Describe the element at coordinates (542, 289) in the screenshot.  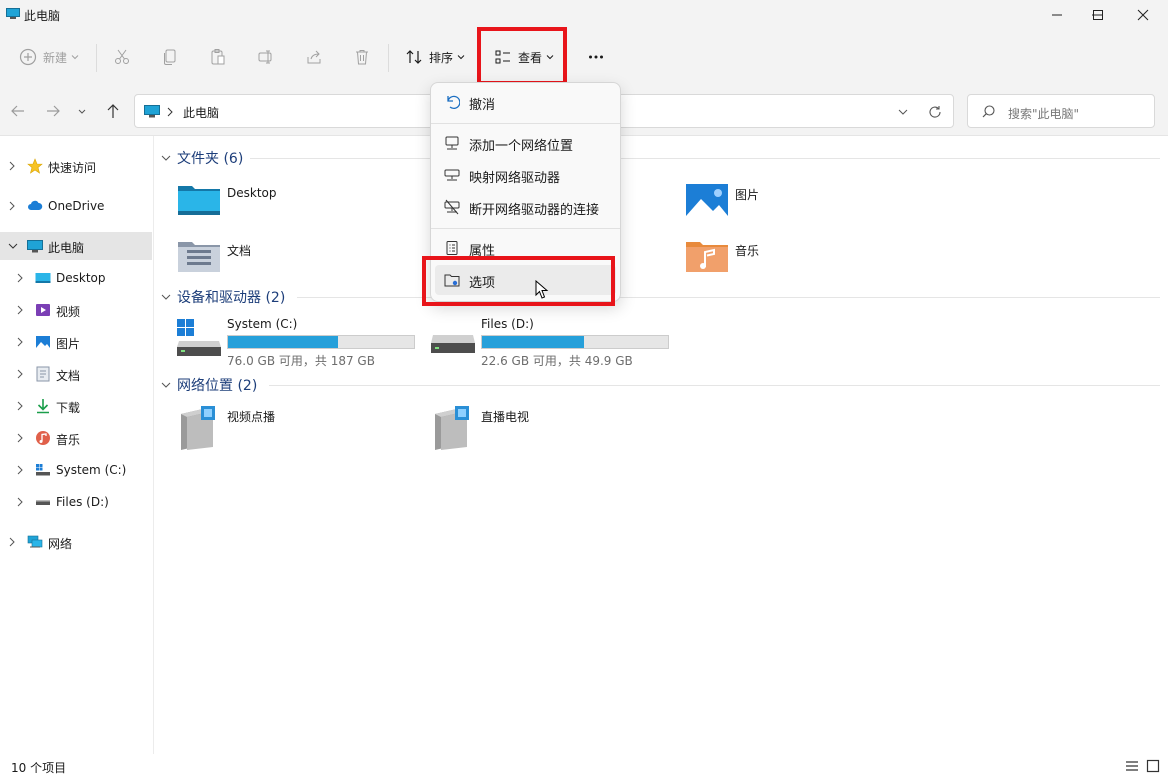
I see `mouse-cursor-icon` at that location.